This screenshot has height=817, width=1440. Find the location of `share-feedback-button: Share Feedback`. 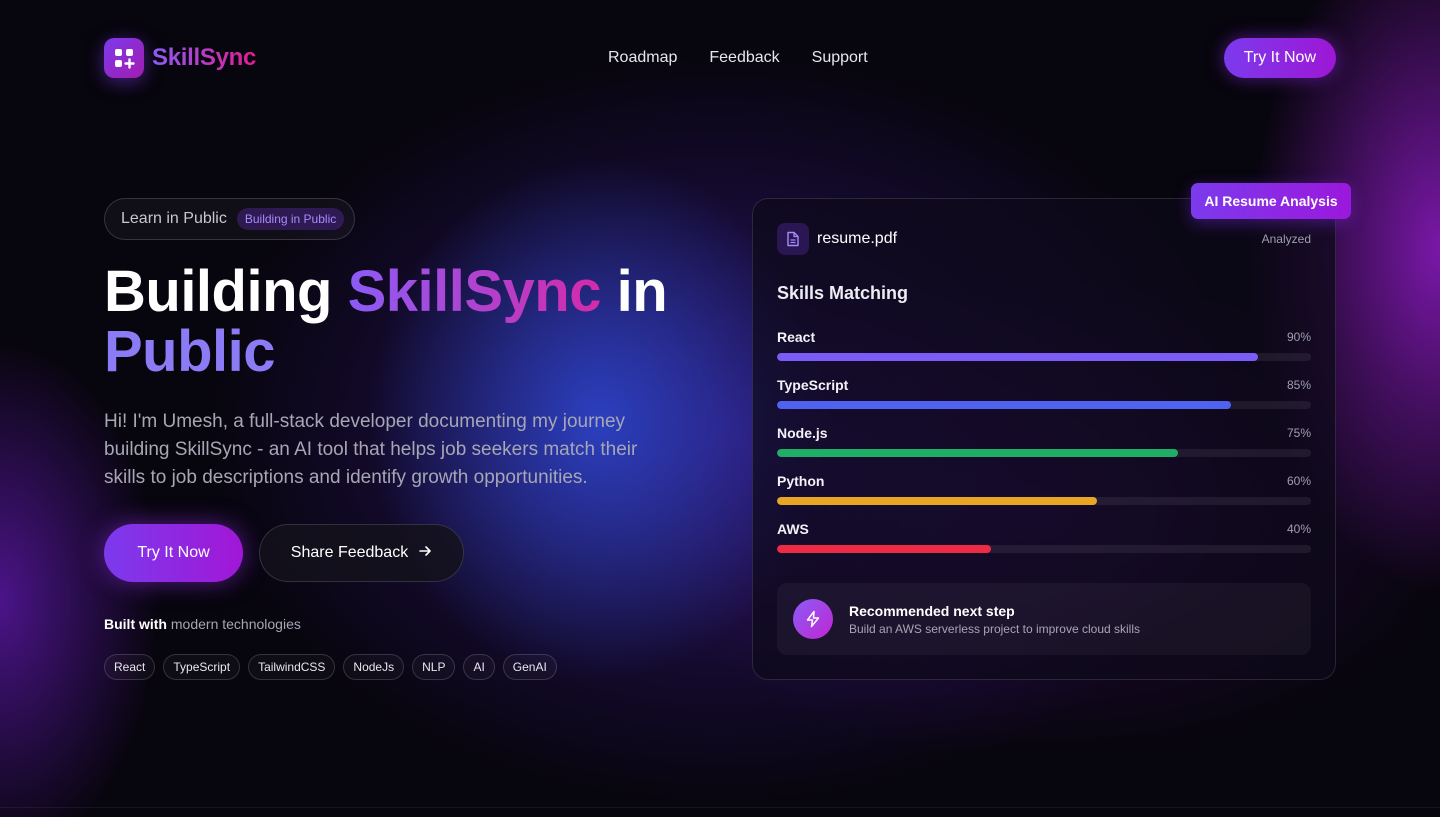

share-feedback-button: Share Feedback is located at coordinates (361, 553).